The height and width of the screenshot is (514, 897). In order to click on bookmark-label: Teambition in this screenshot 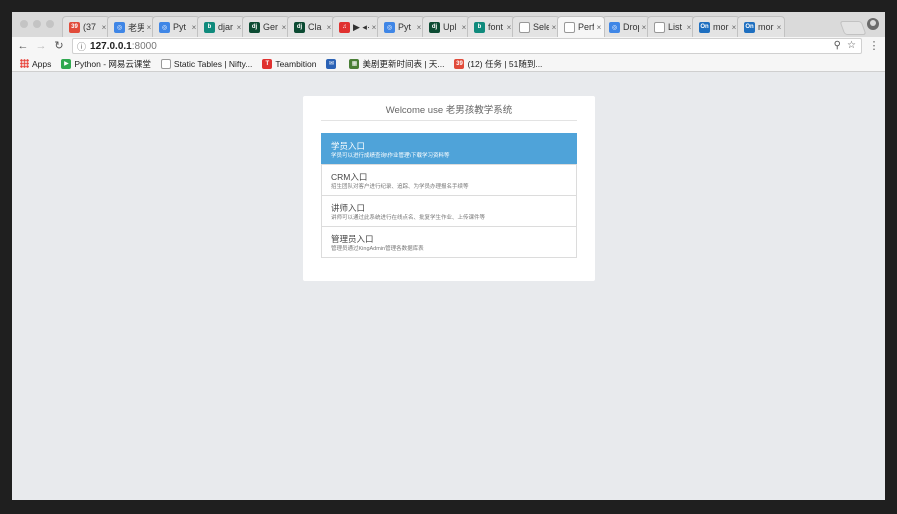, I will do `click(296, 63)`.